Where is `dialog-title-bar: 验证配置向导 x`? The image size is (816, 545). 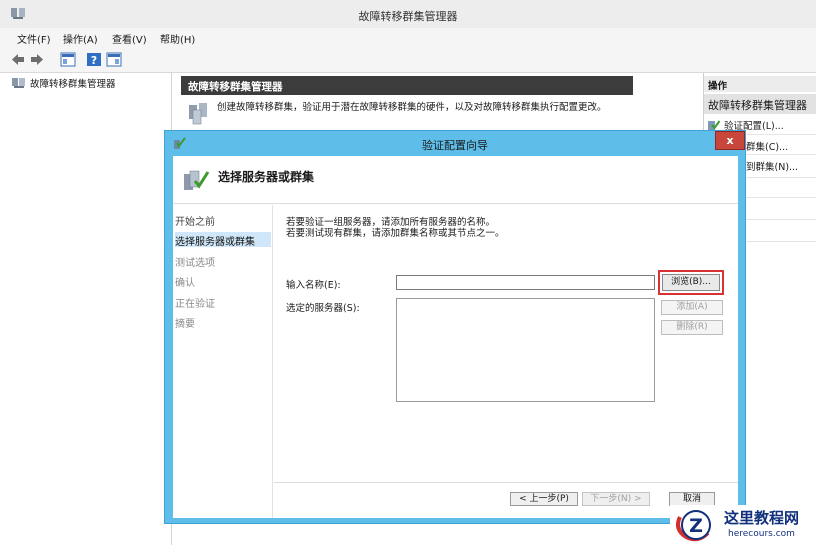
dialog-title-bar: 验证配置向导 x is located at coordinates (455, 143).